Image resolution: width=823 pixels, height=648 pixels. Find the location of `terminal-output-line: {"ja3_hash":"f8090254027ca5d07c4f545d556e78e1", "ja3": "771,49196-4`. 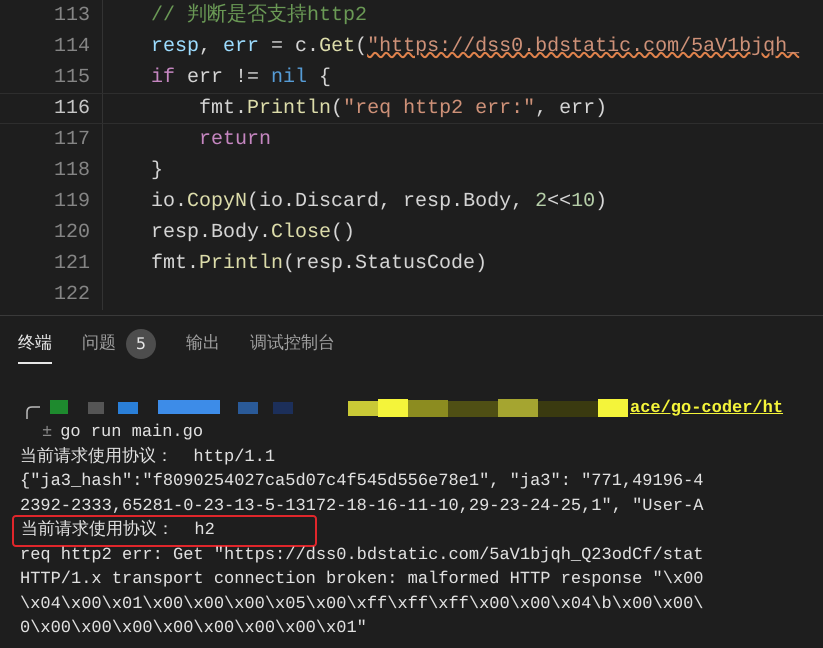

terminal-output-line: {"ja3_hash":"f8090254027ca5d07c4f545d556e78e1", "ja3": "771,49196-4 is located at coordinates (362, 482).